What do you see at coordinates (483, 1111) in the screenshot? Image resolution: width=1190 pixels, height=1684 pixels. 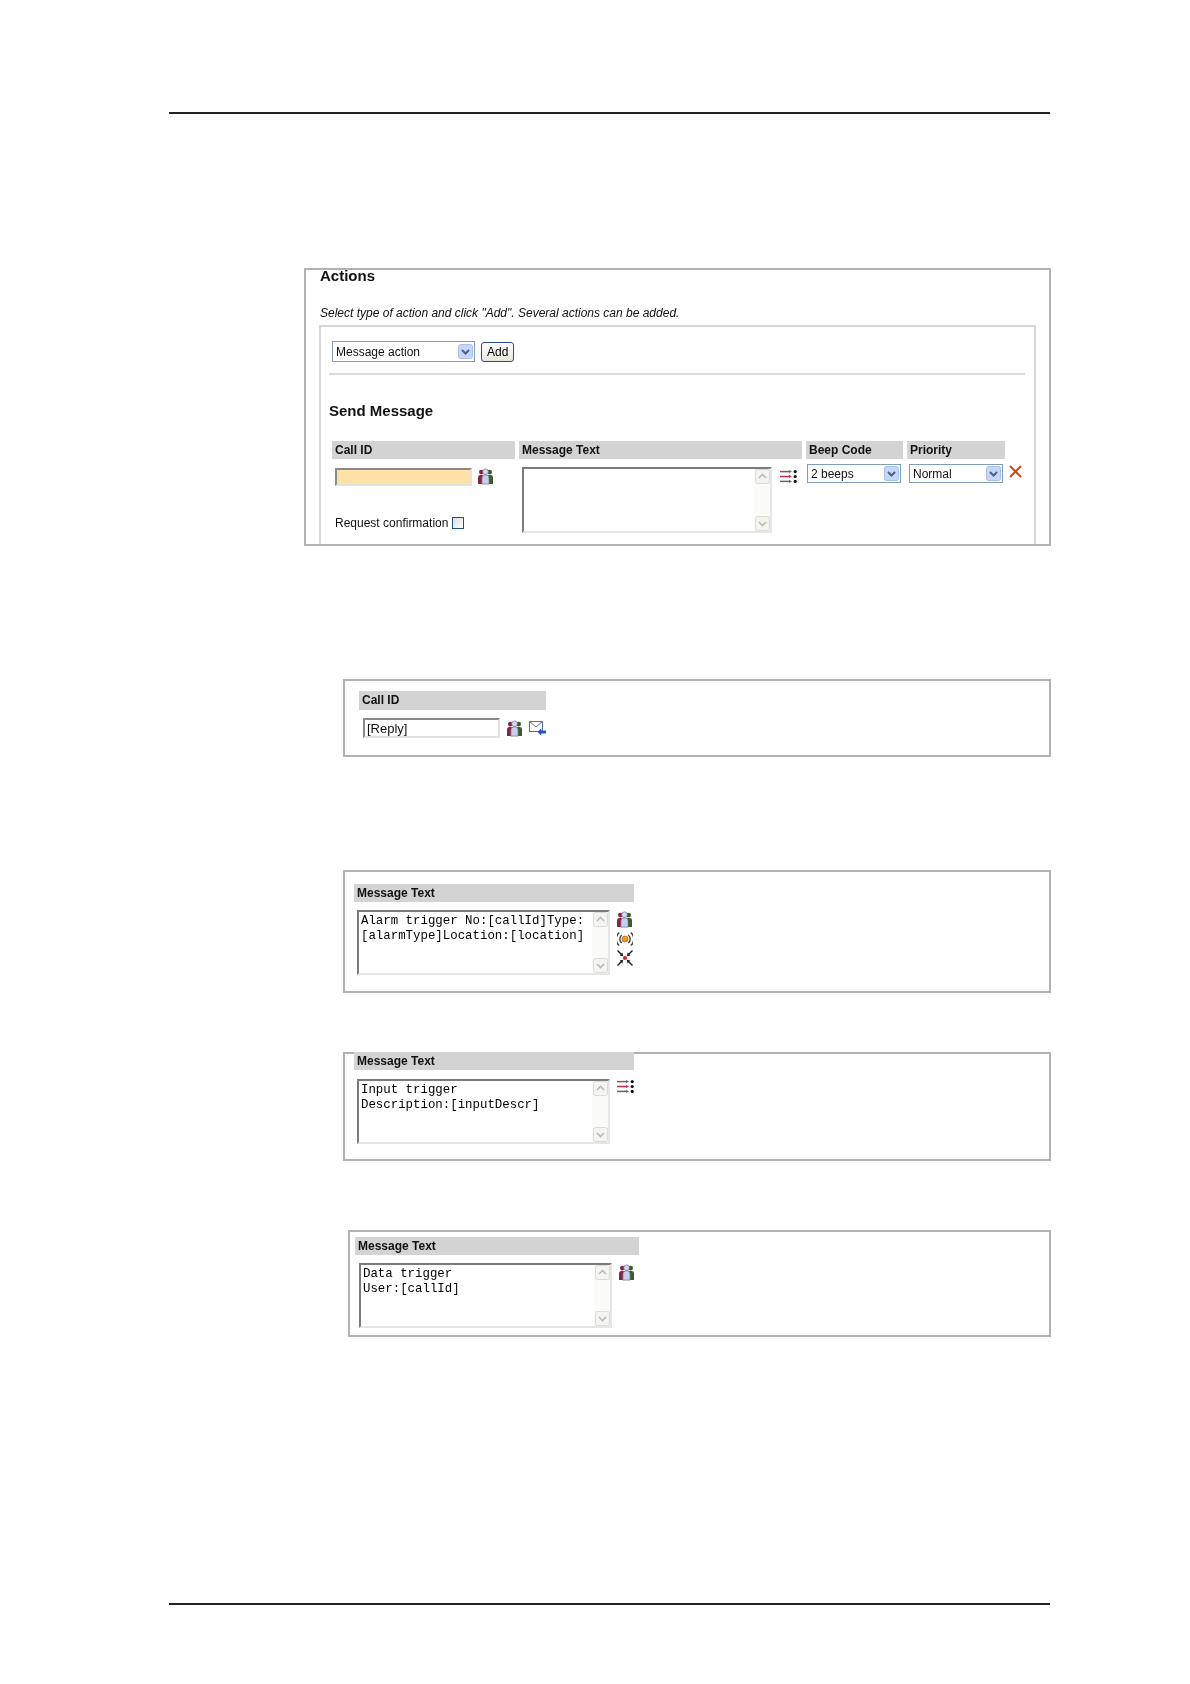 I see `message-text-field: Input trigger Description:[inputDescr]` at bounding box center [483, 1111].